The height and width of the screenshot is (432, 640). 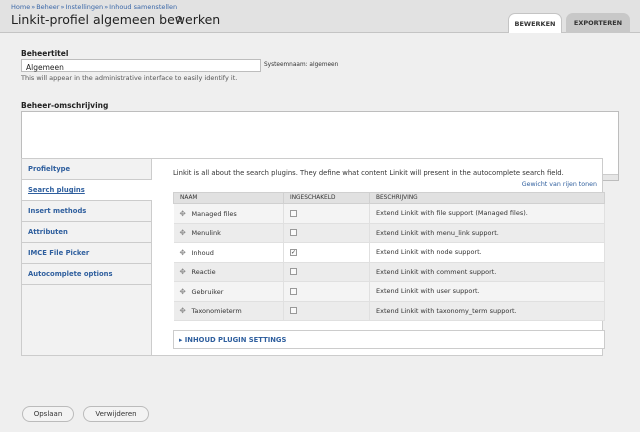 What do you see at coordinates (141, 65) in the screenshot?
I see `title-input: Algemeen` at bounding box center [141, 65].